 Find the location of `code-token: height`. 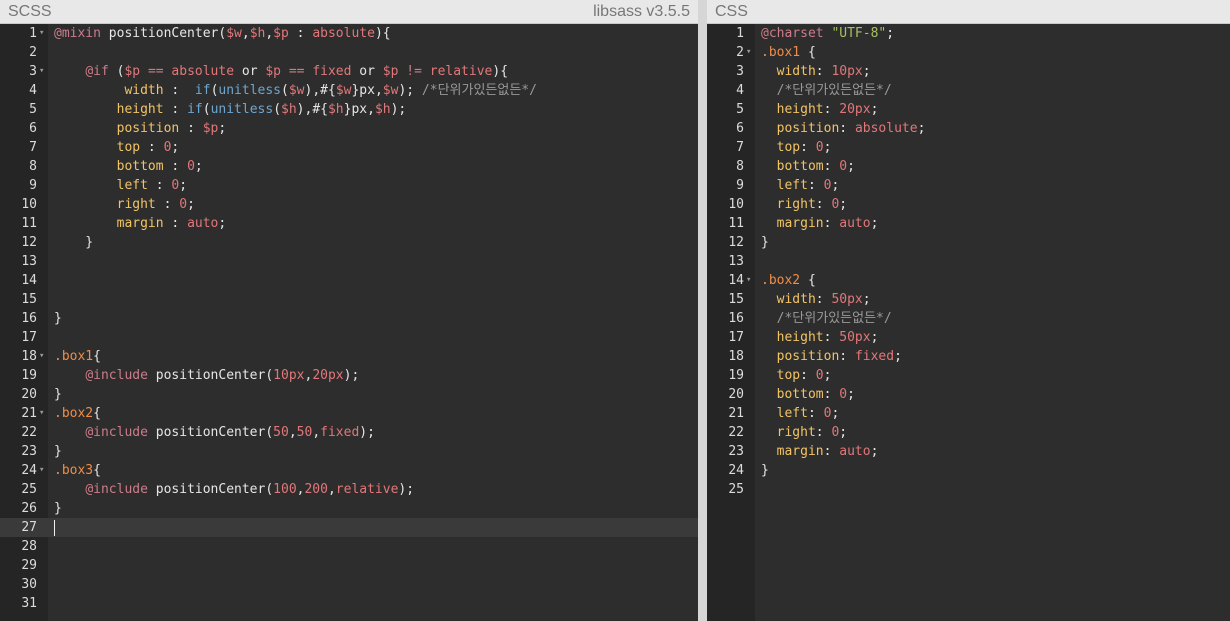

code-token: height is located at coordinates (140, 109).